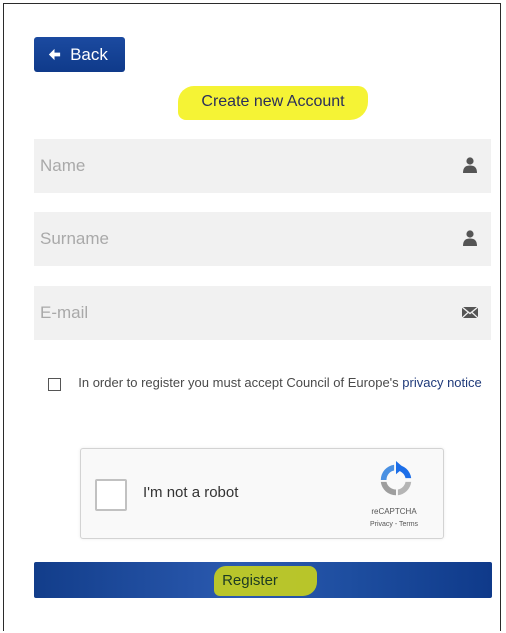 This screenshot has height=633, width=506. What do you see at coordinates (470, 312) in the screenshot?
I see `envelope-icon` at bounding box center [470, 312].